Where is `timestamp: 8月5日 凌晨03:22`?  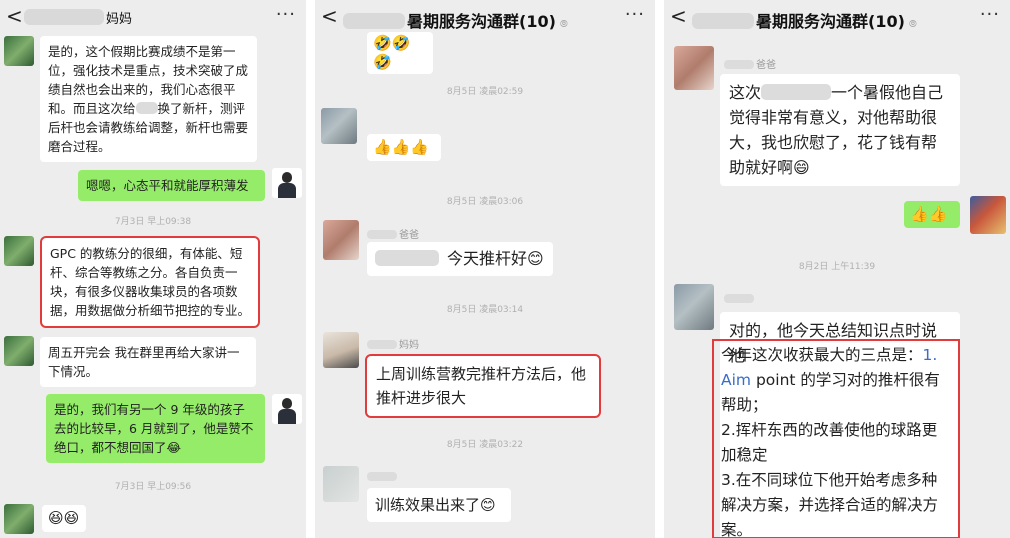 timestamp: 8月5日 凌晨03:22 is located at coordinates (485, 445).